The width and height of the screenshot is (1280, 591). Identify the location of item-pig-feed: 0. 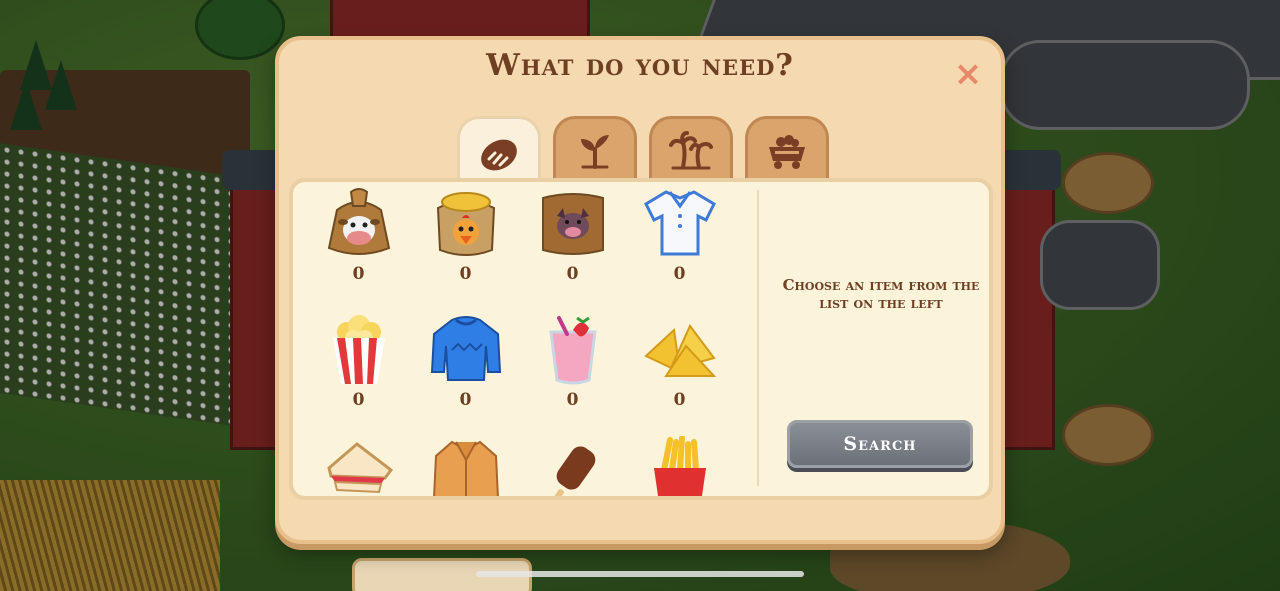
(572, 247).